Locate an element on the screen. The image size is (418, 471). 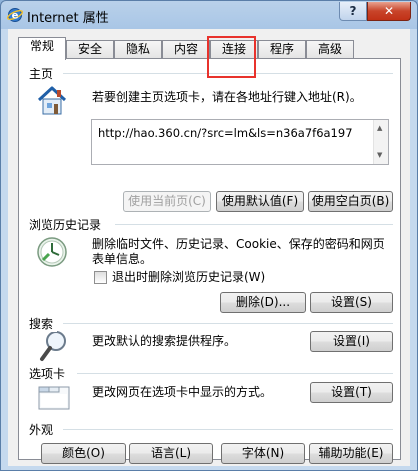
tabs-window-icon is located at coordinates (54, 398).